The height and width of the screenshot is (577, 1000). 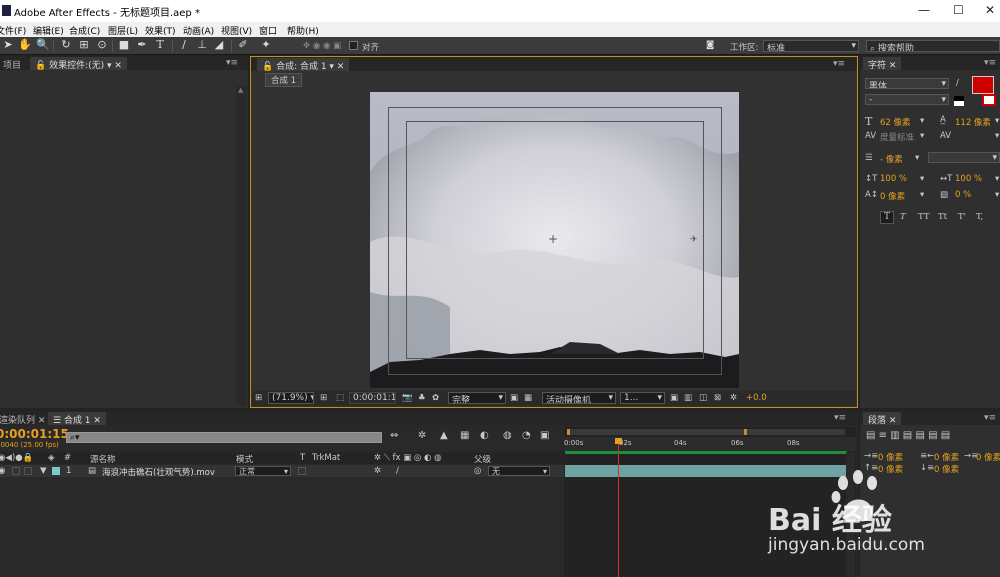 I want to click on all-caps-button: TT, so click(x=924, y=217).